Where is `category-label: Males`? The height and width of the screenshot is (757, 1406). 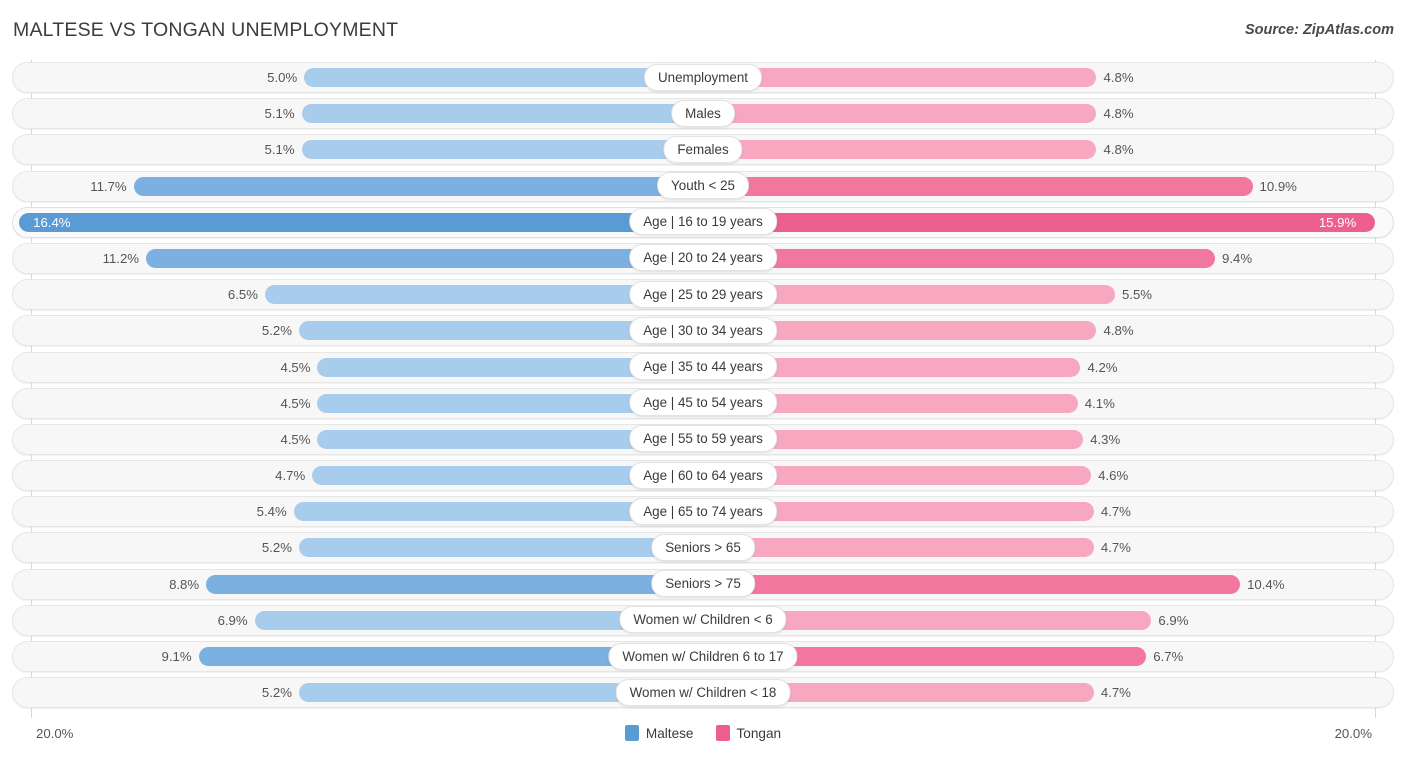
category-label: Males is located at coordinates (703, 113).